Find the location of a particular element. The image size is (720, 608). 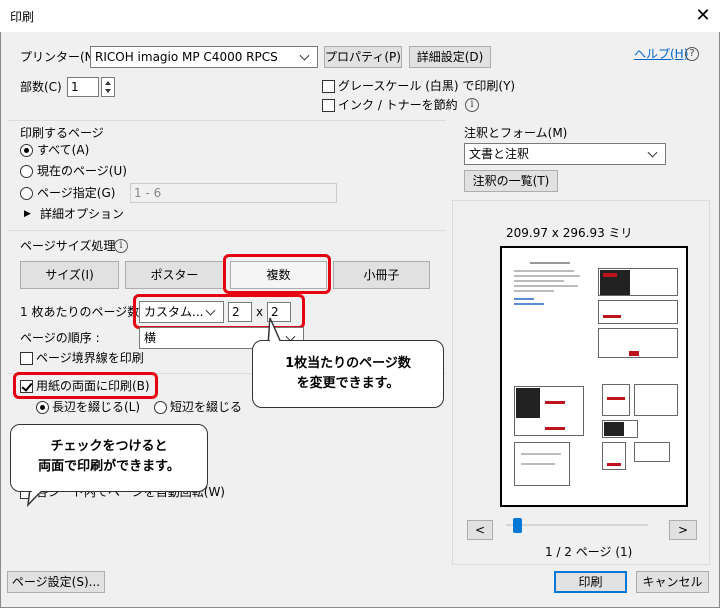

page-indicator: 1 / 2 ページ (1) is located at coordinates (589, 552).